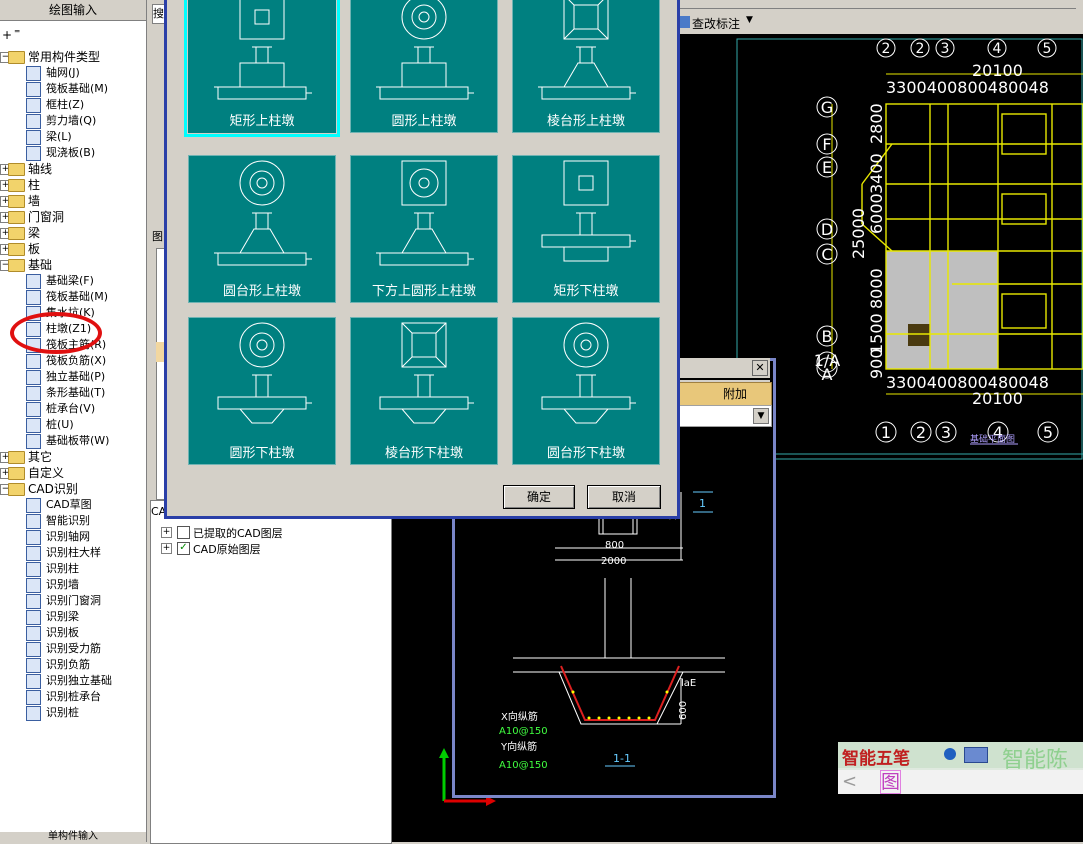  What do you see at coordinates (876, 4) in the screenshot?
I see `toolbar-row` at bounding box center [876, 4].